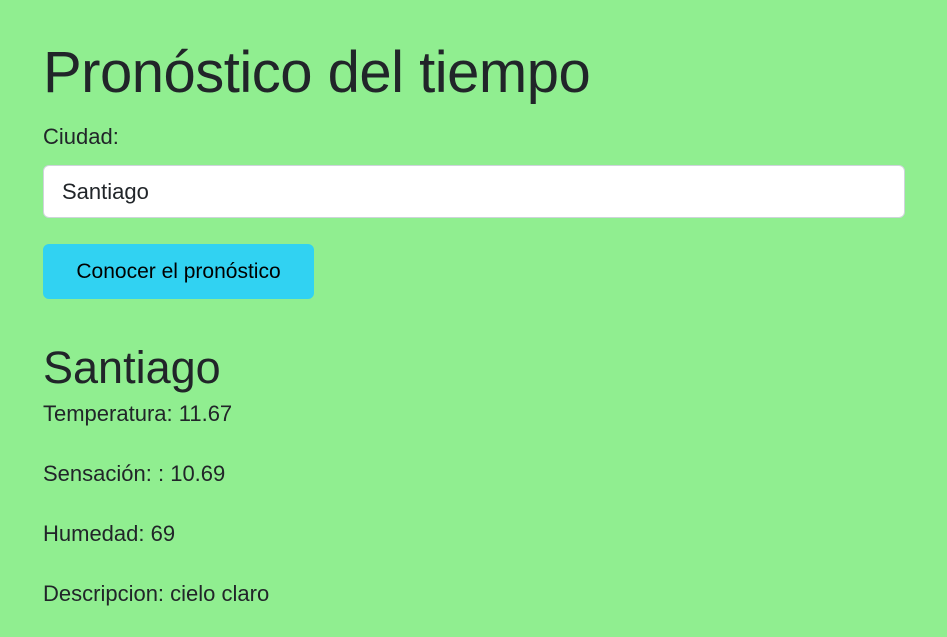  Describe the element at coordinates (94, 533) in the screenshot. I see `humidity-label: Humedad:` at that location.